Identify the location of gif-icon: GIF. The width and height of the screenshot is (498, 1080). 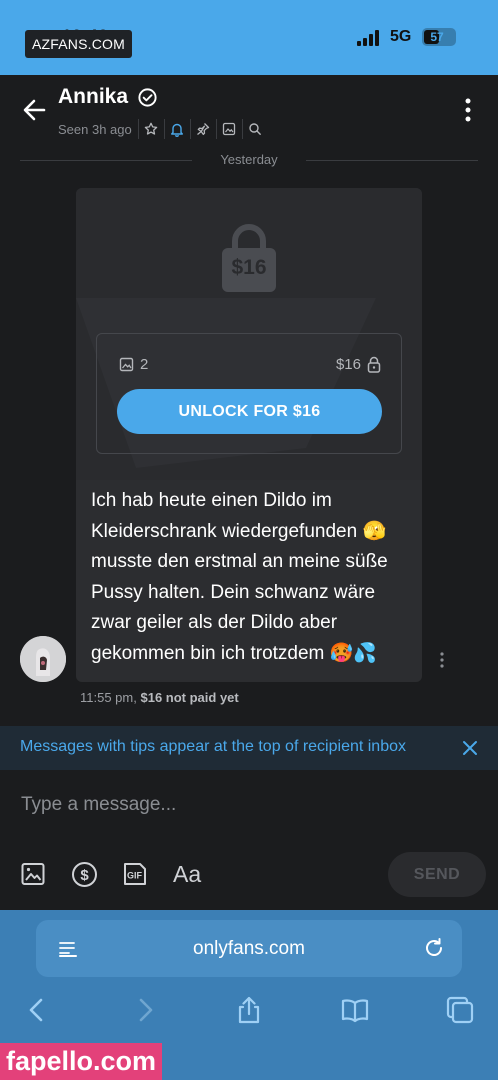
(135, 874).